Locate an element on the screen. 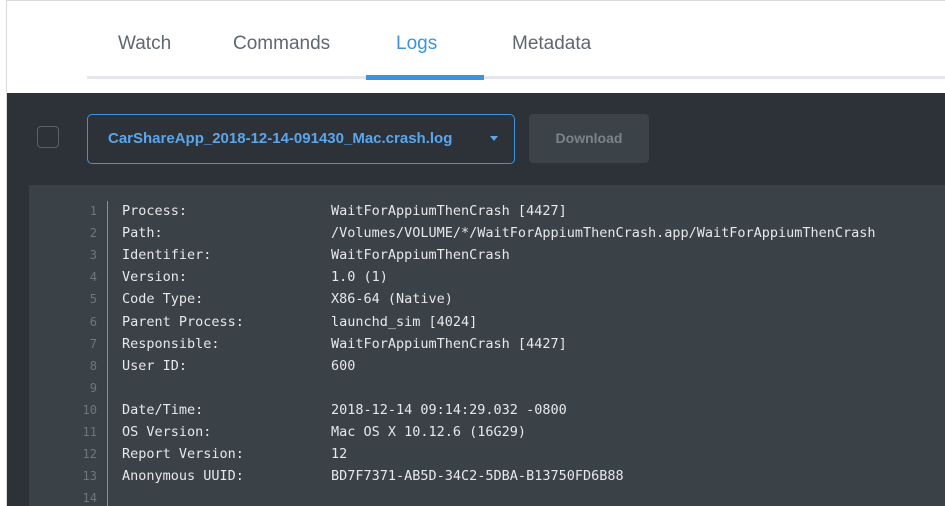 The height and width of the screenshot is (506, 945). log-field-key: Report Version: is located at coordinates (183, 454).